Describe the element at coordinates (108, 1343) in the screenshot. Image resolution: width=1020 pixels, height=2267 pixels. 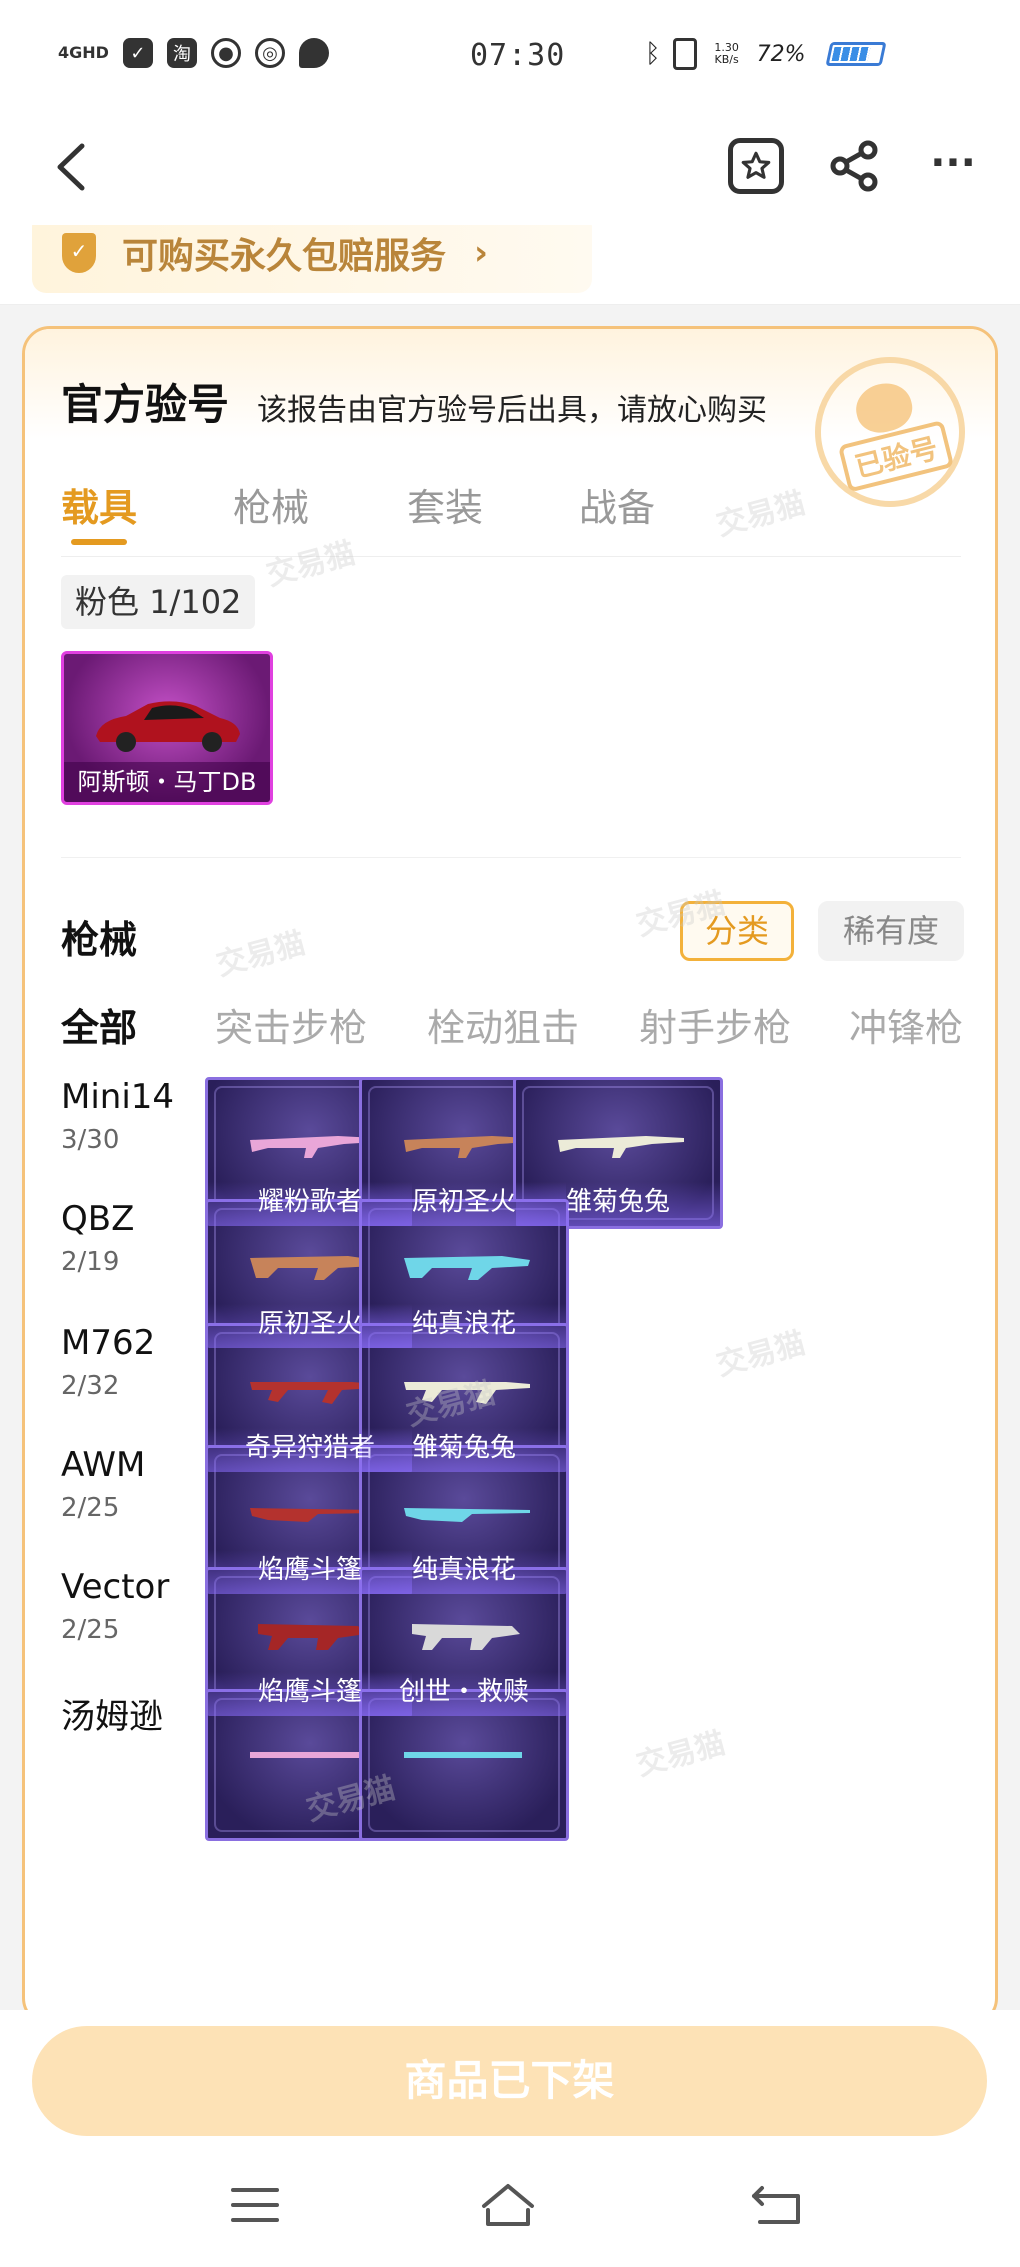
I see `gun-name: M762` at that location.